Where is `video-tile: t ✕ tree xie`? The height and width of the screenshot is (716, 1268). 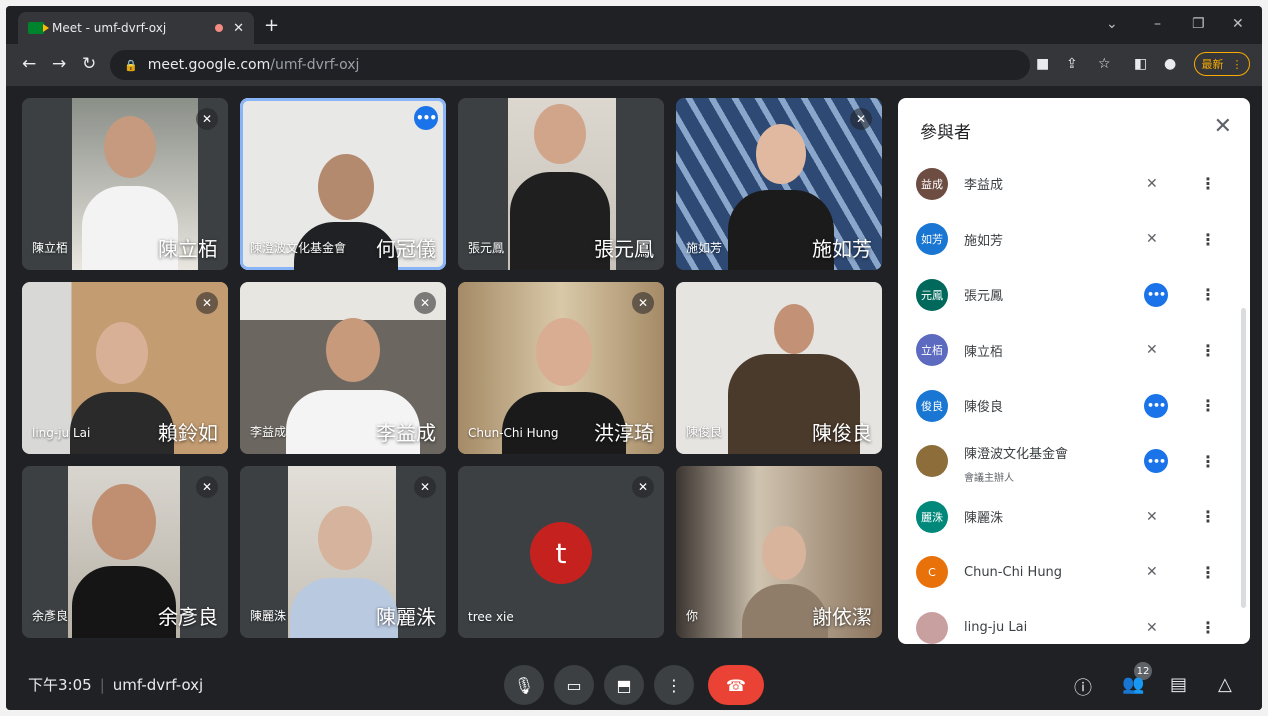 video-tile: t ✕ tree xie is located at coordinates (561, 552).